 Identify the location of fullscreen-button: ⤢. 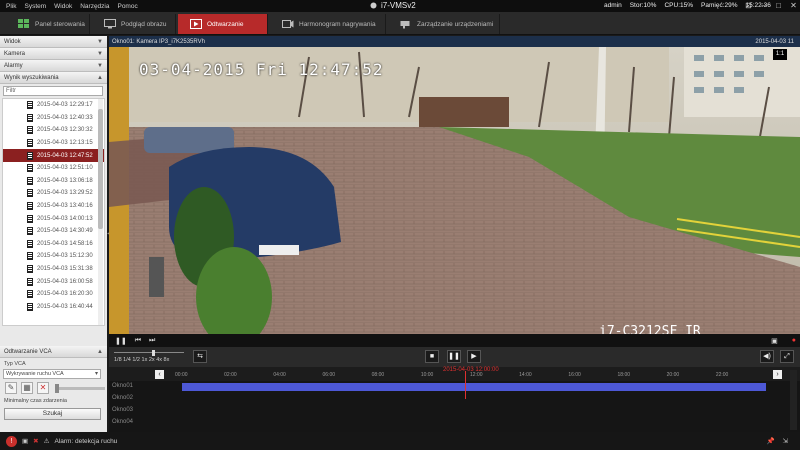
(787, 356).